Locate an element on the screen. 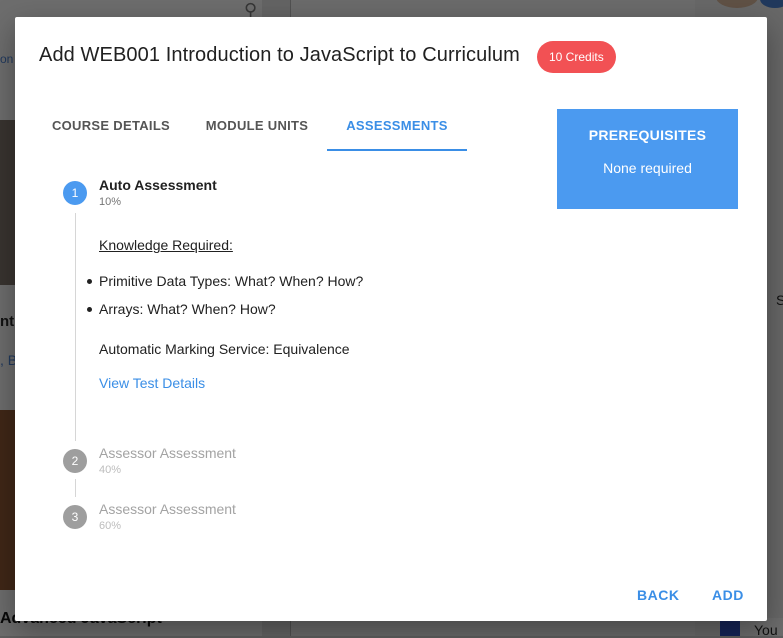 This screenshot has height=638, width=783. step-number: 1 is located at coordinates (75, 193).